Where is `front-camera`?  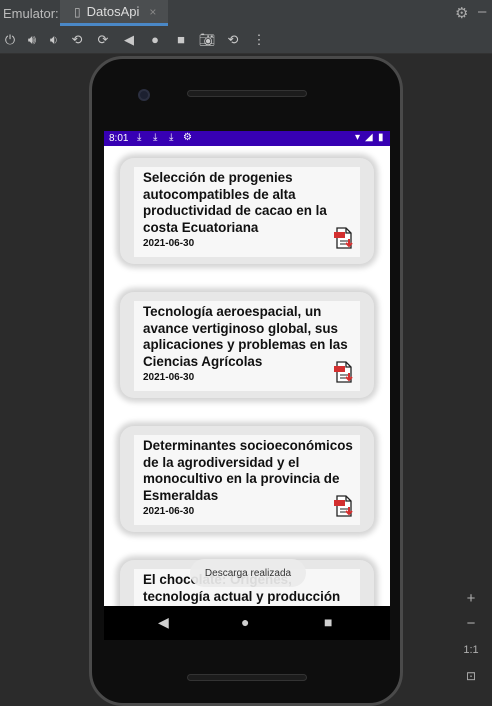
front-camera is located at coordinates (144, 95).